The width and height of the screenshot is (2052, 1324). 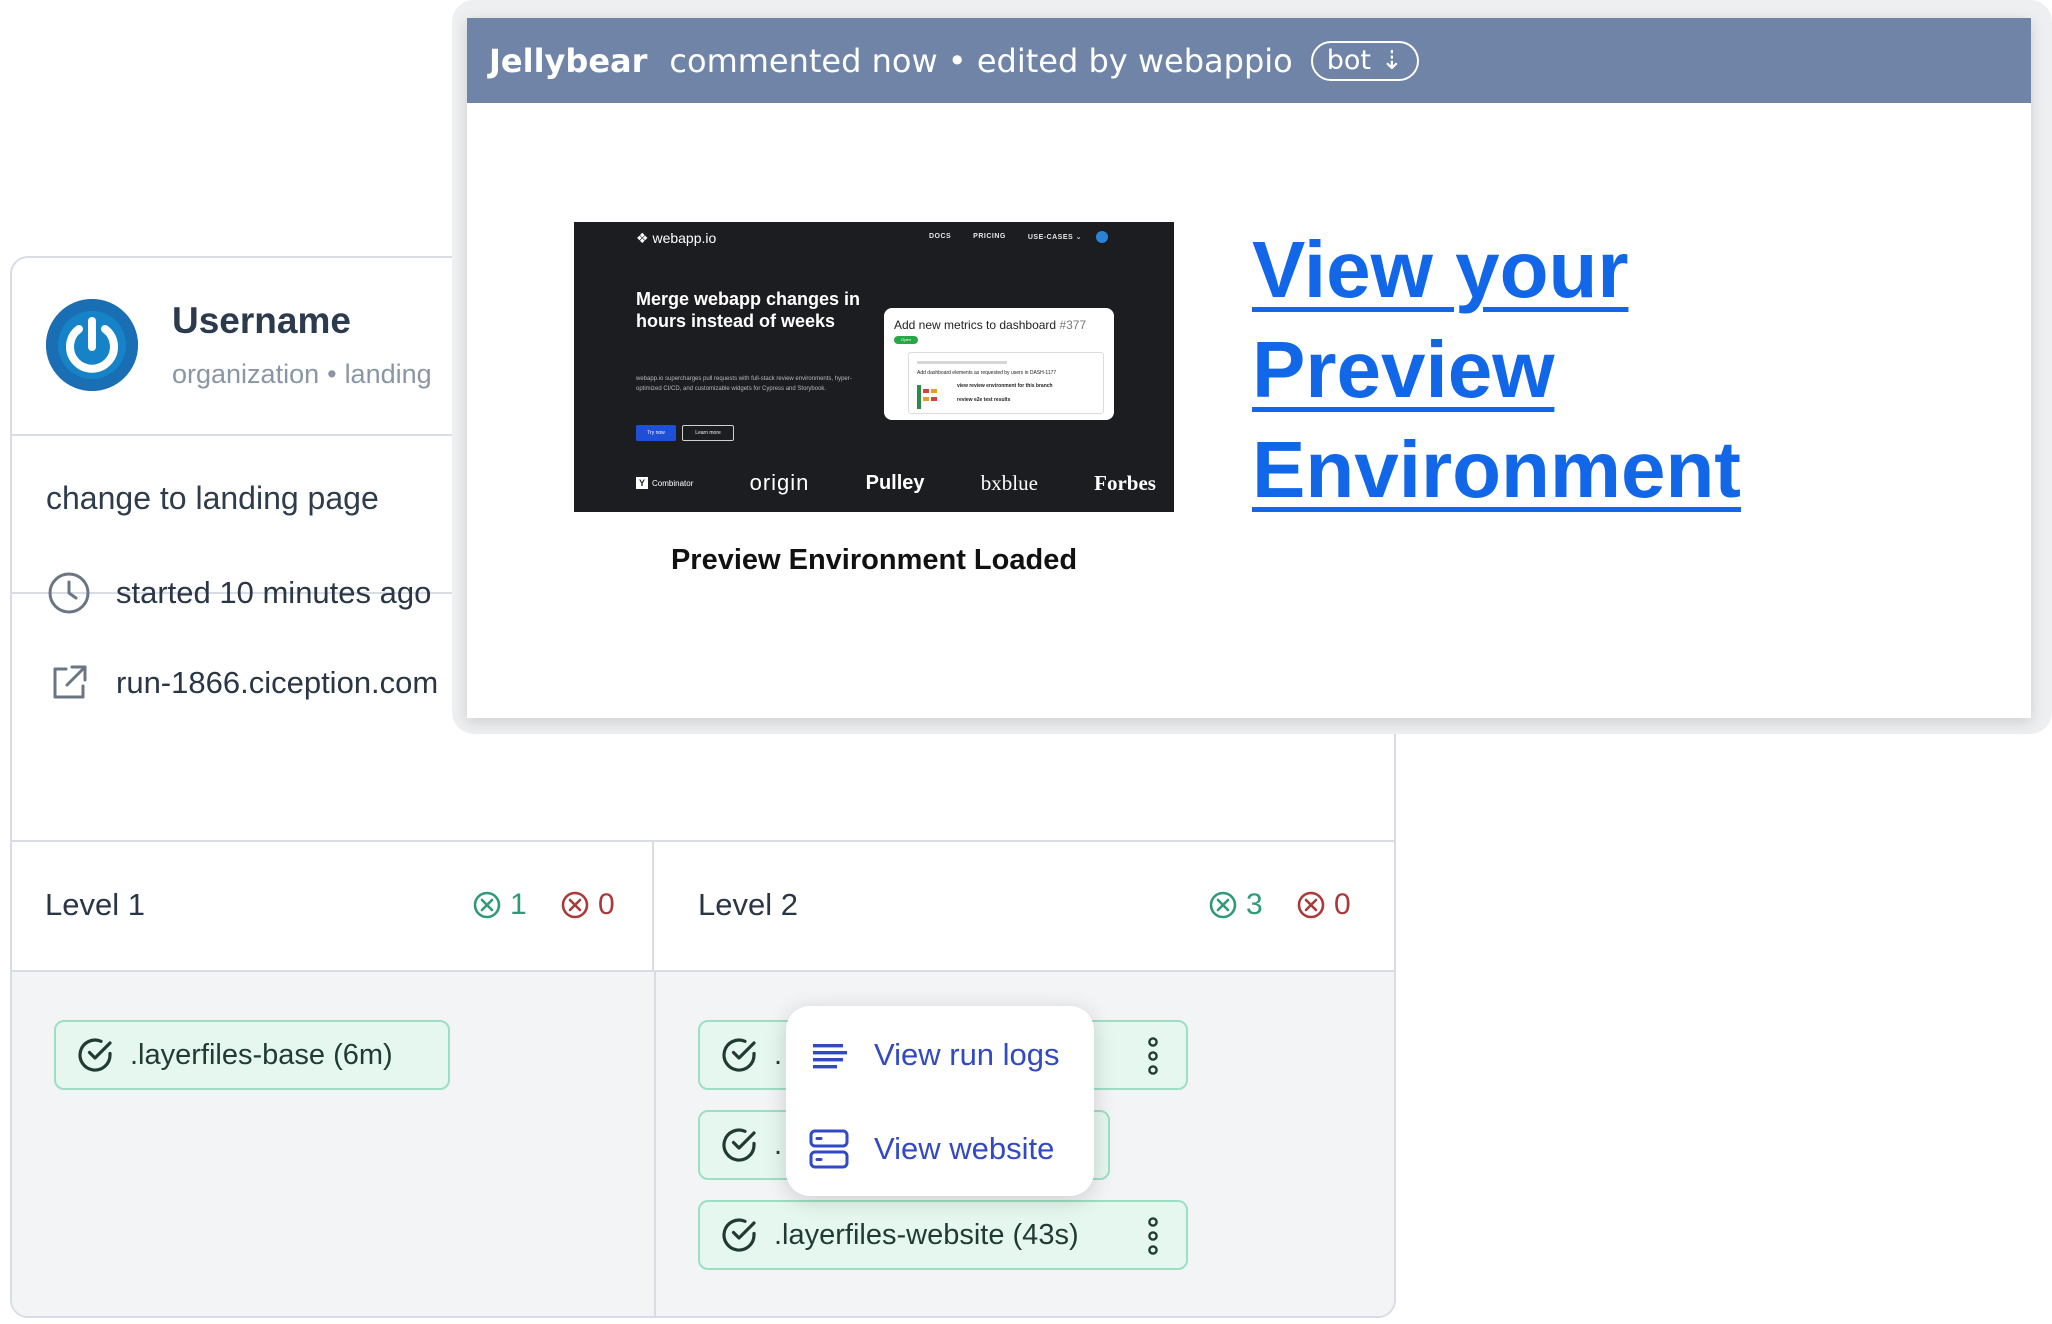 What do you see at coordinates (69, 593) in the screenshot?
I see `clock-icon` at bounding box center [69, 593].